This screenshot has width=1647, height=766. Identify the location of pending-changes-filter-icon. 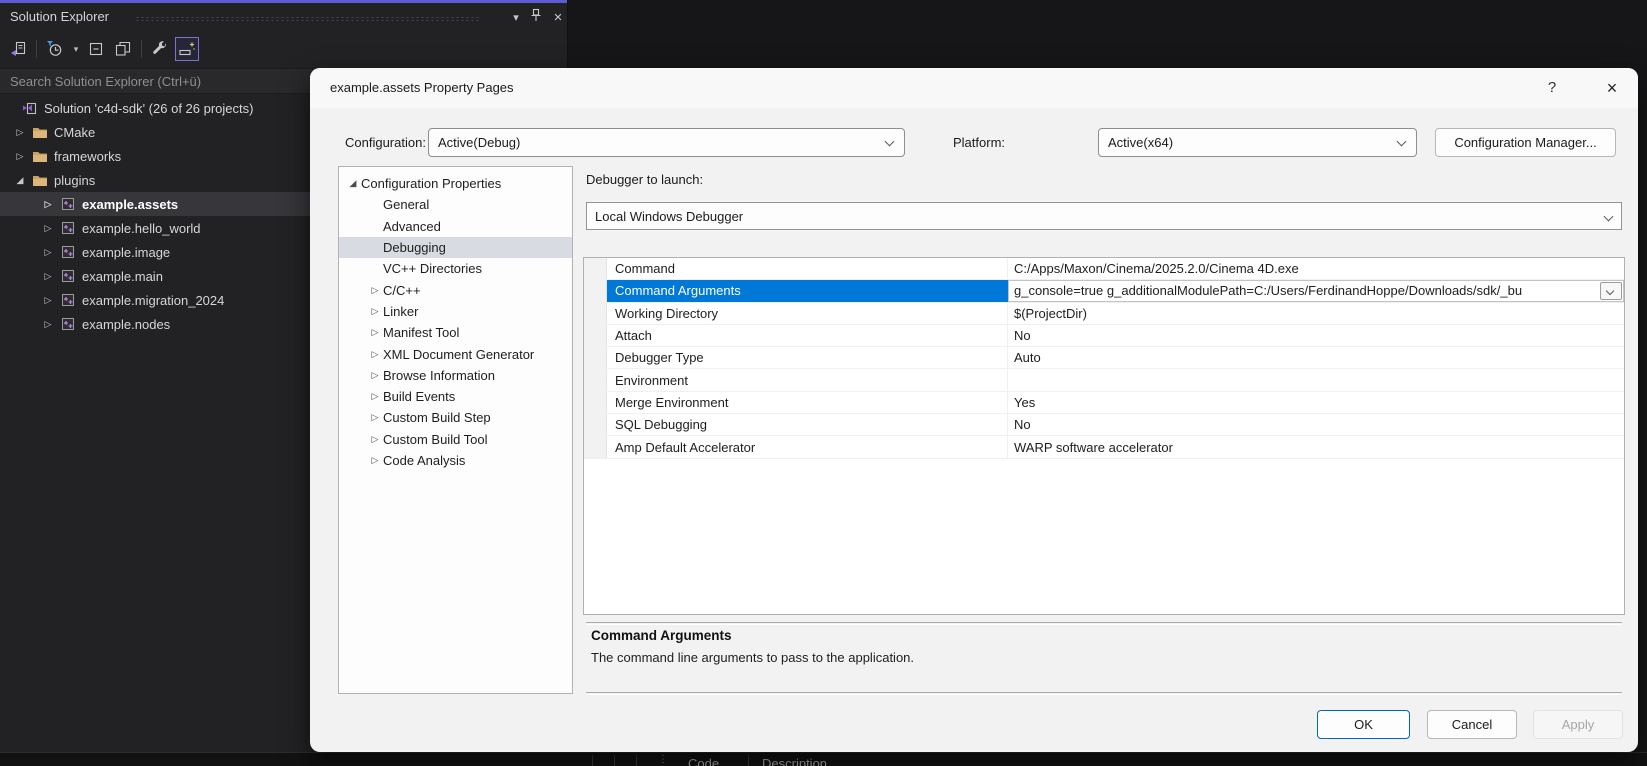
(55, 49).